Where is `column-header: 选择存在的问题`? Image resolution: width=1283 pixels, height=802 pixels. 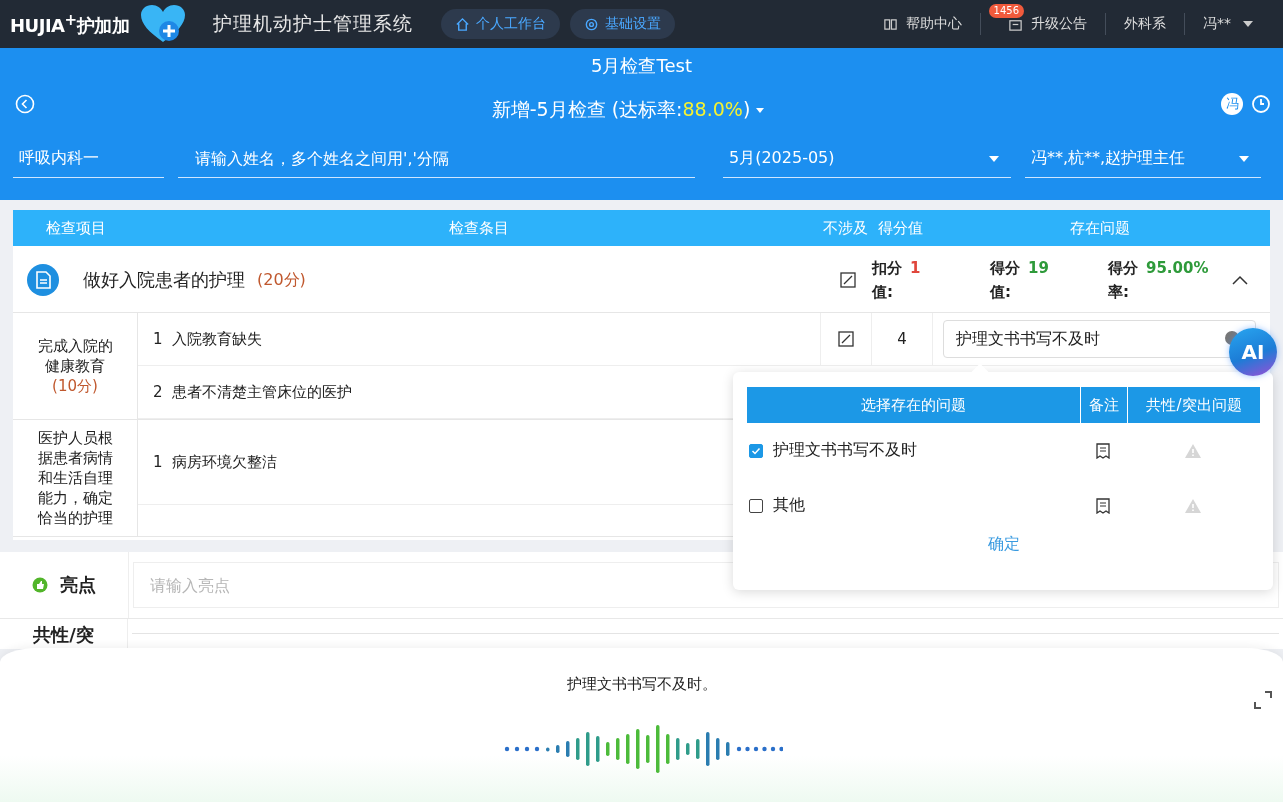 column-header: 选择存在的问题 is located at coordinates (913, 405).